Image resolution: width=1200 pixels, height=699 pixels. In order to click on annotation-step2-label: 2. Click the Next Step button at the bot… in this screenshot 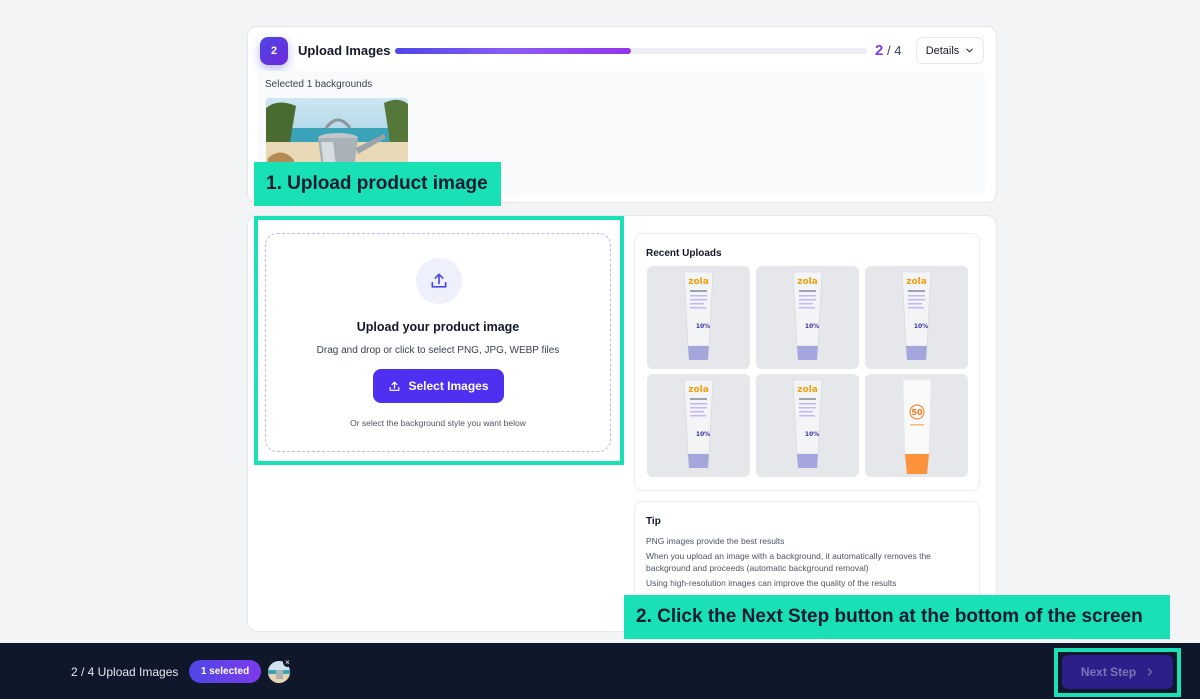, I will do `click(897, 617)`.